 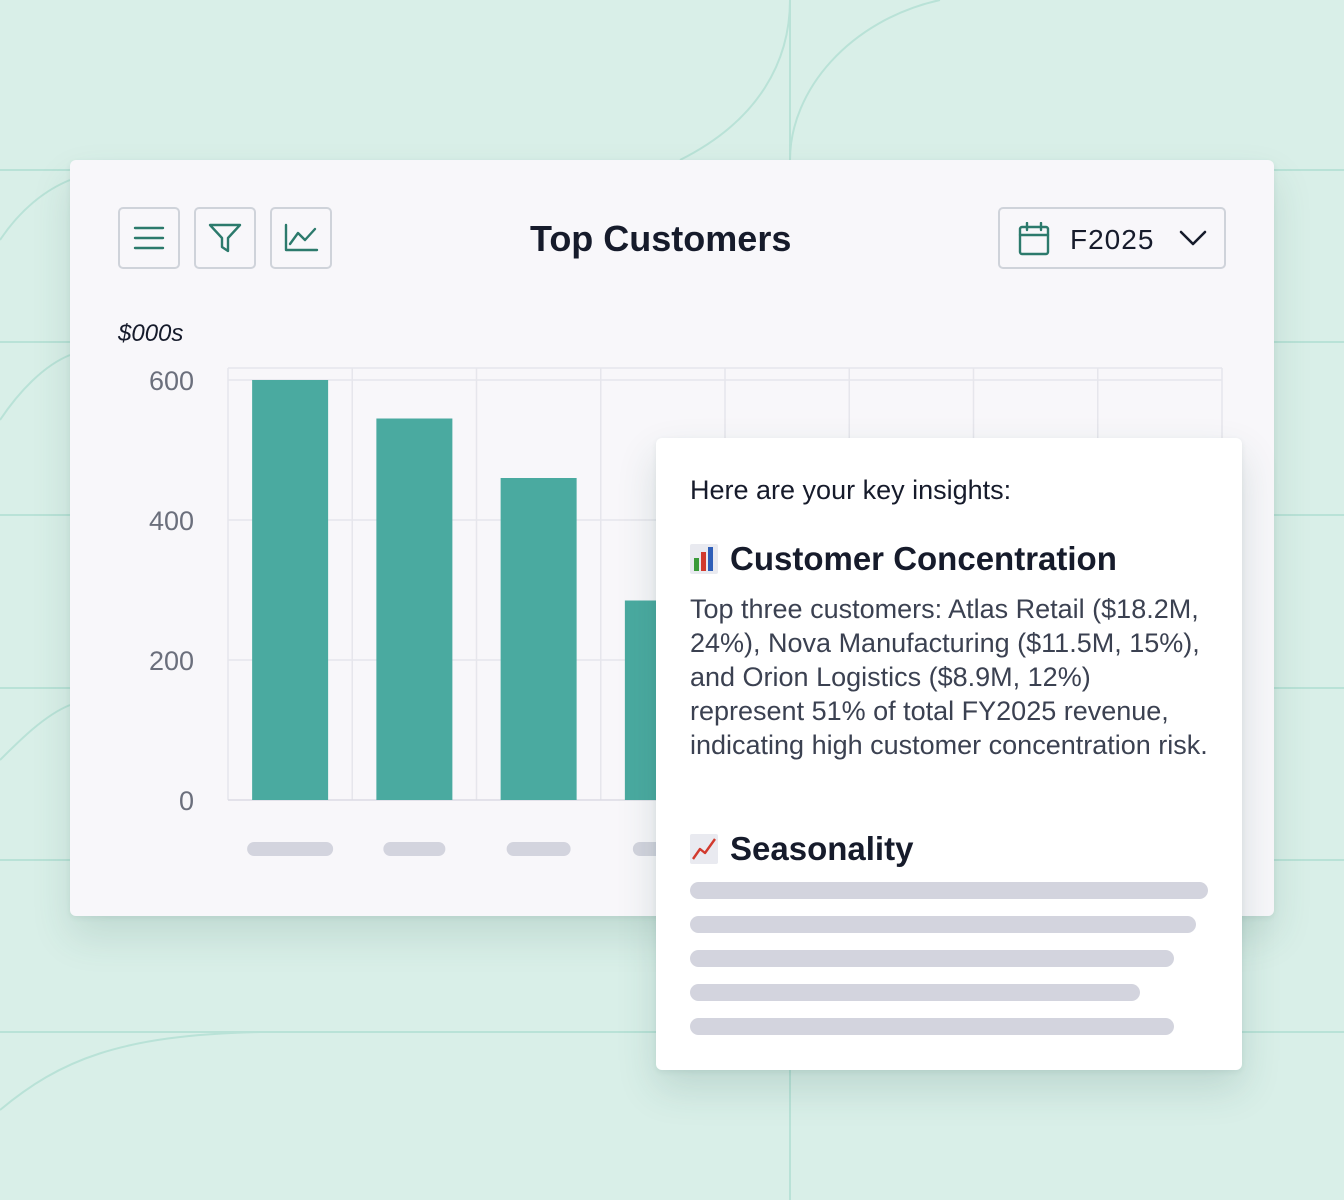 I want to click on period-dropdown: F2025, so click(x=1112, y=238).